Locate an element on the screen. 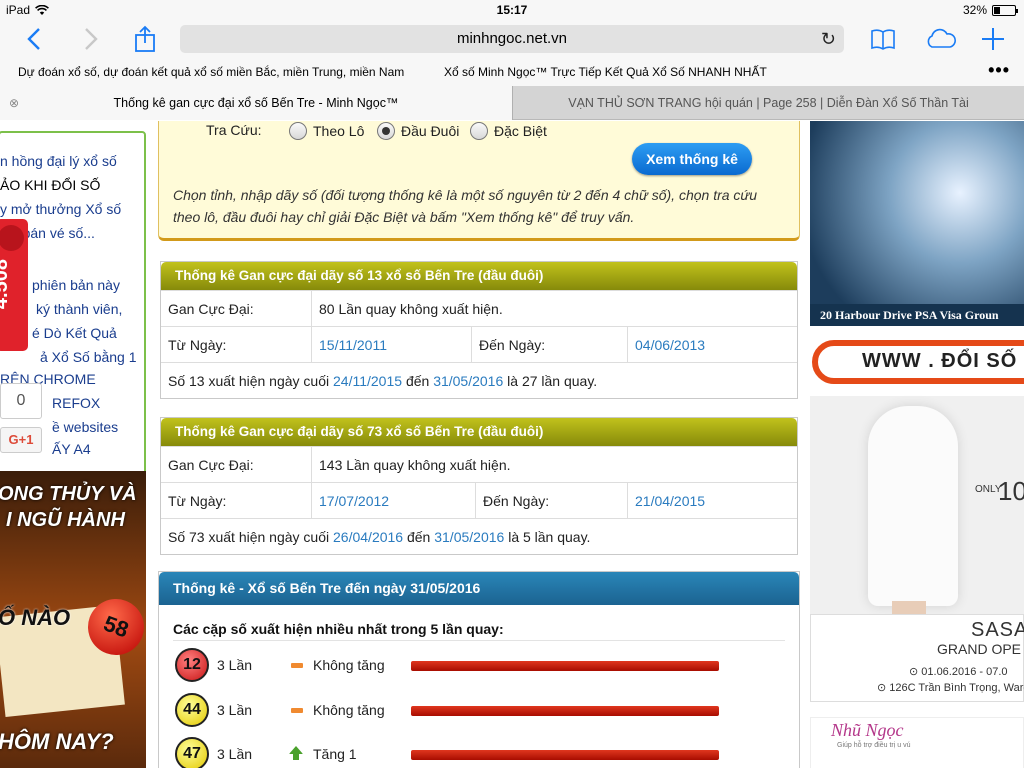  sidebar-link: ẢO KHI ĐỔI SỐ is located at coordinates (50, 185).